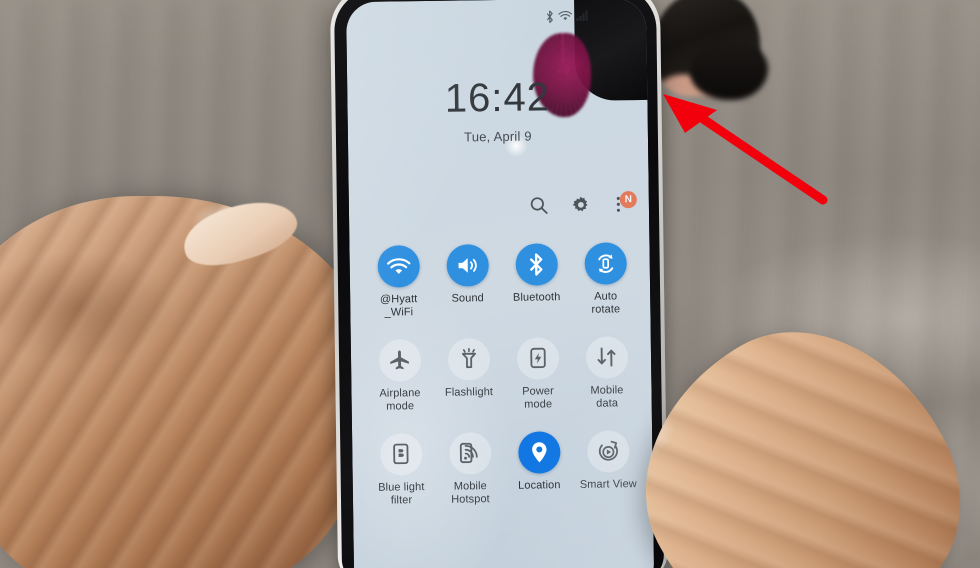  I want to click on location-pin-icon, so click(539, 452).